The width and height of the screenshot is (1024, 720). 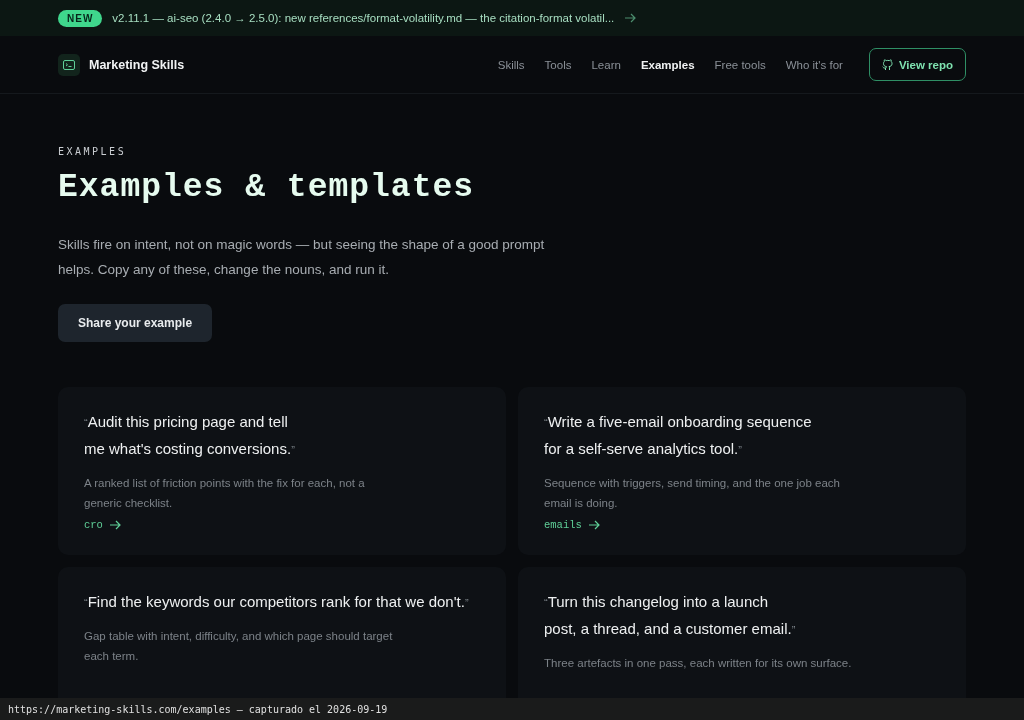 I want to click on example-description: Three artefacts in one pass, each written for its own surface., so click(x=698, y=663).